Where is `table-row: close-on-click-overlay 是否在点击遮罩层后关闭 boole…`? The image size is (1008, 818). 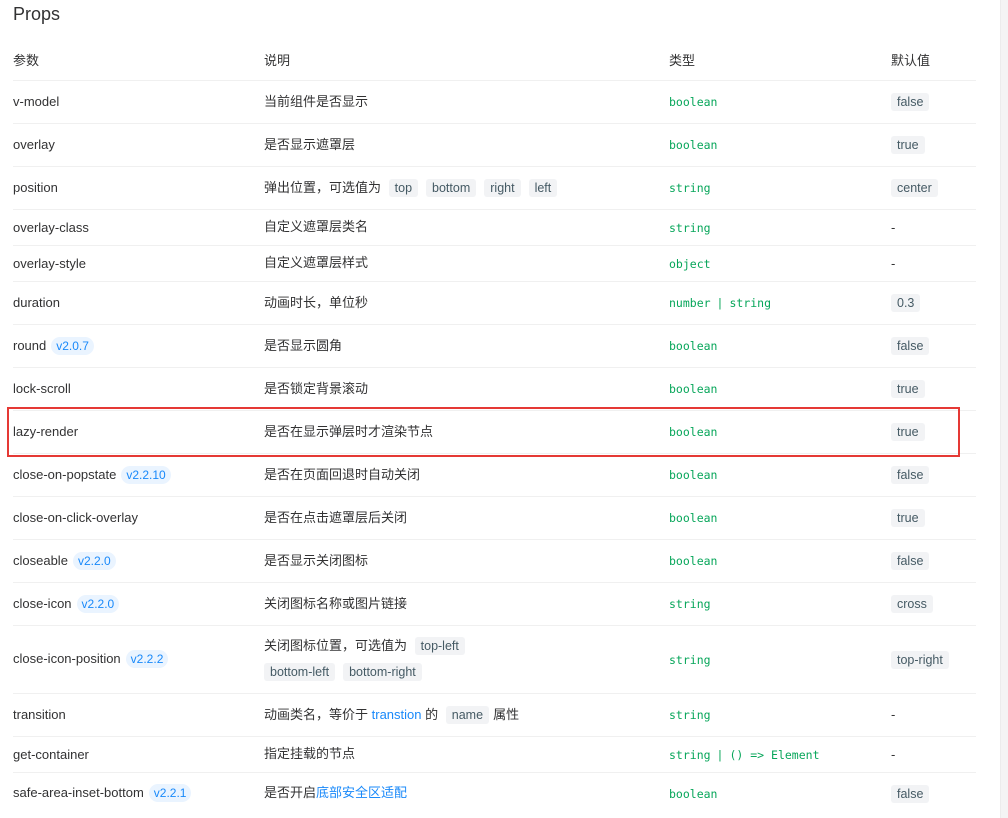
table-row: close-on-click-overlay 是否在点击遮罩层后关闭 boole… is located at coordinates (494, 518).